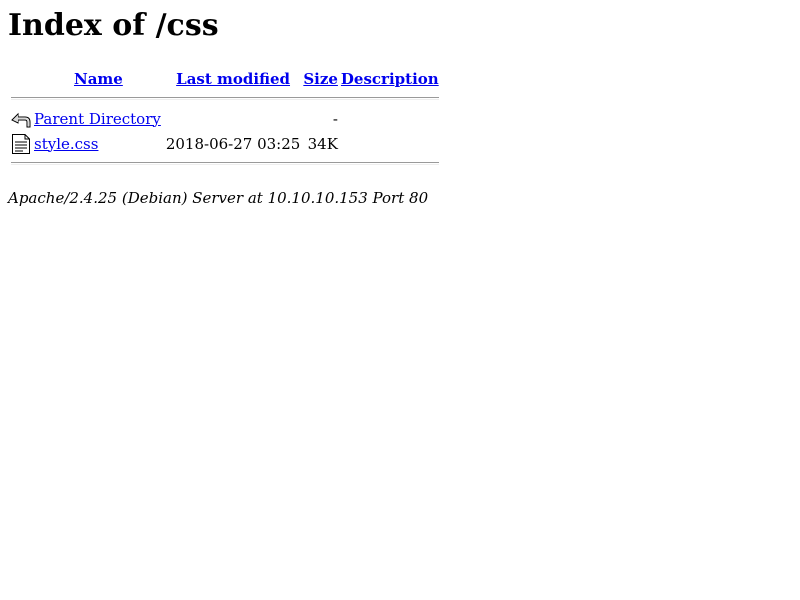 The image size is (800, 600). Describe the element at coordinates (233, 143) in the screenshot. I see `row-date-cell: 2018-06-27 03:25` at that location.